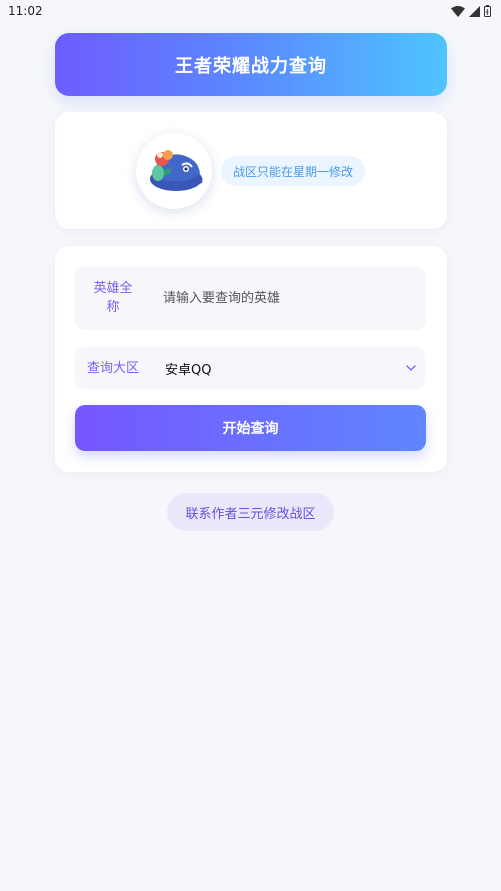 This screenshot has width=501, height=891. I want to click on region-label: 查询大区, so click(112, 368).